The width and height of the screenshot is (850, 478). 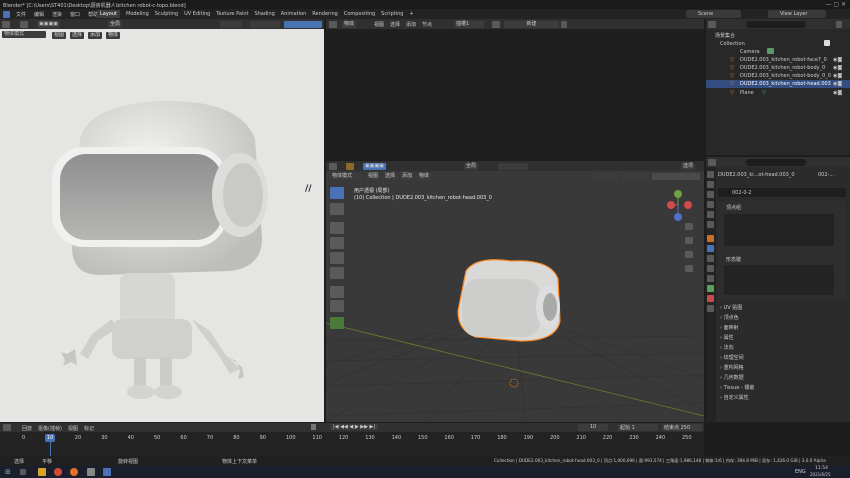 I want to click on object-type-dropdown: 物体, so click(x=349, y=24).